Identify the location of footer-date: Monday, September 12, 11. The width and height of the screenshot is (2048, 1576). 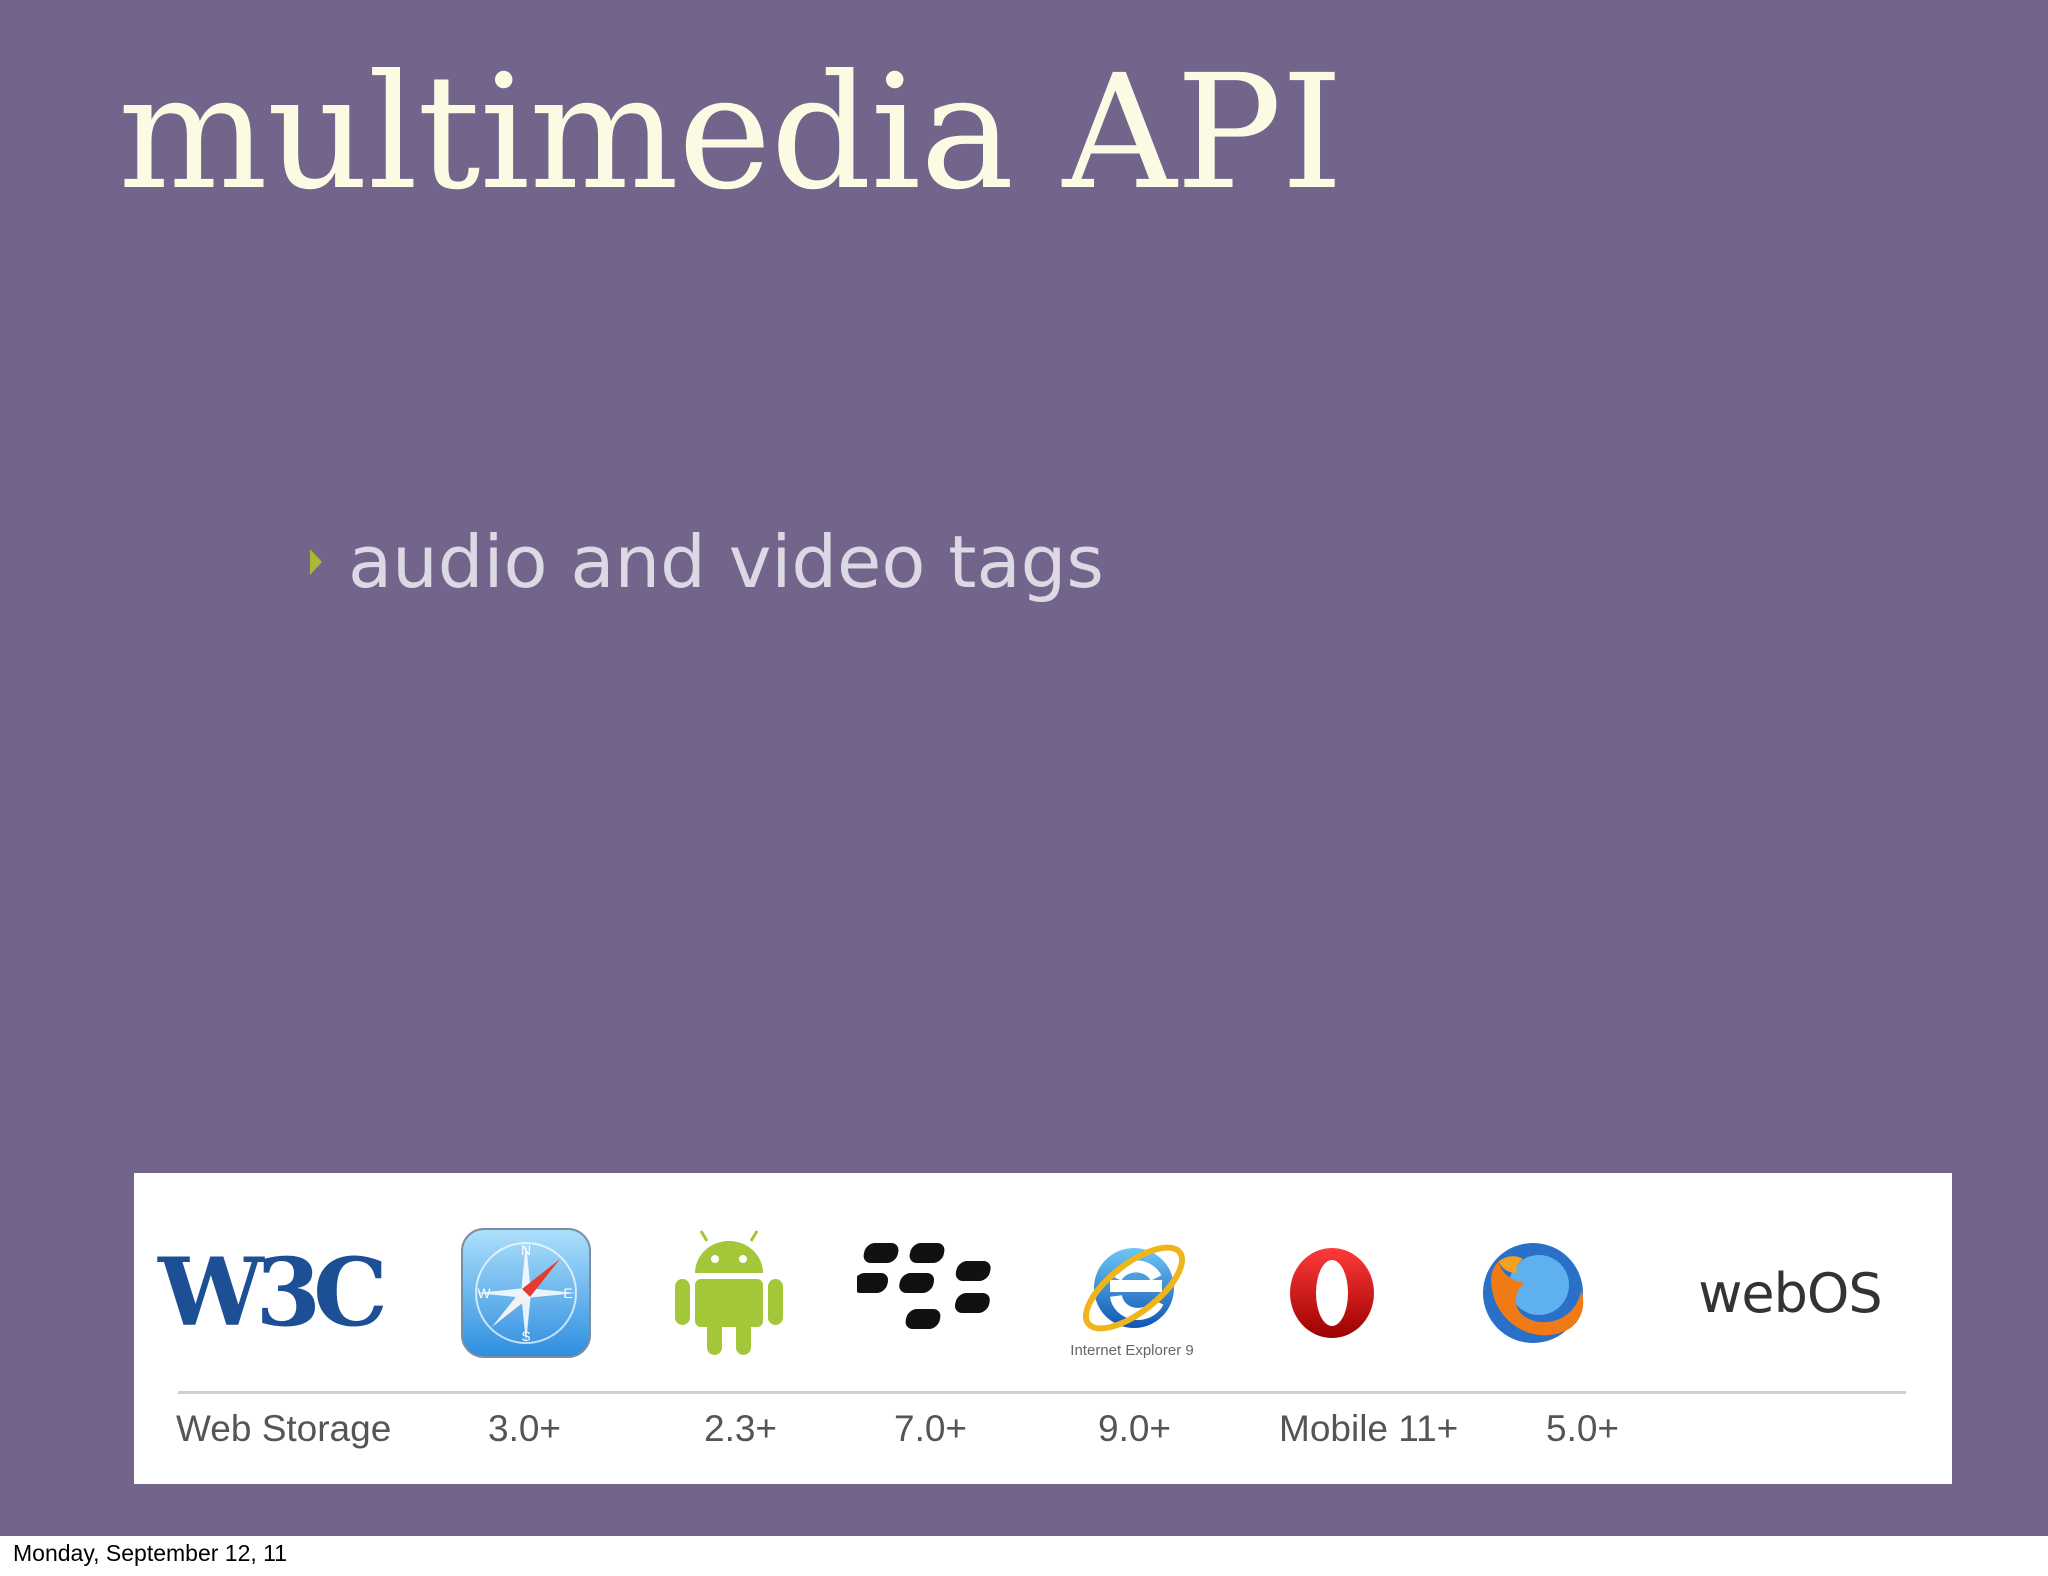
(150, 1553).